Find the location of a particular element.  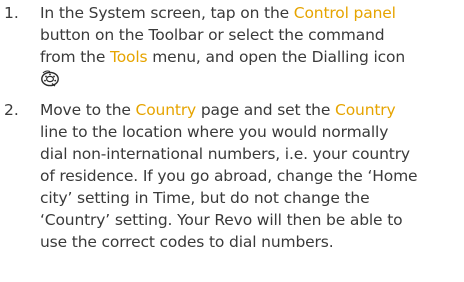

country-page-term: Country is located at coordinates (166, 110).